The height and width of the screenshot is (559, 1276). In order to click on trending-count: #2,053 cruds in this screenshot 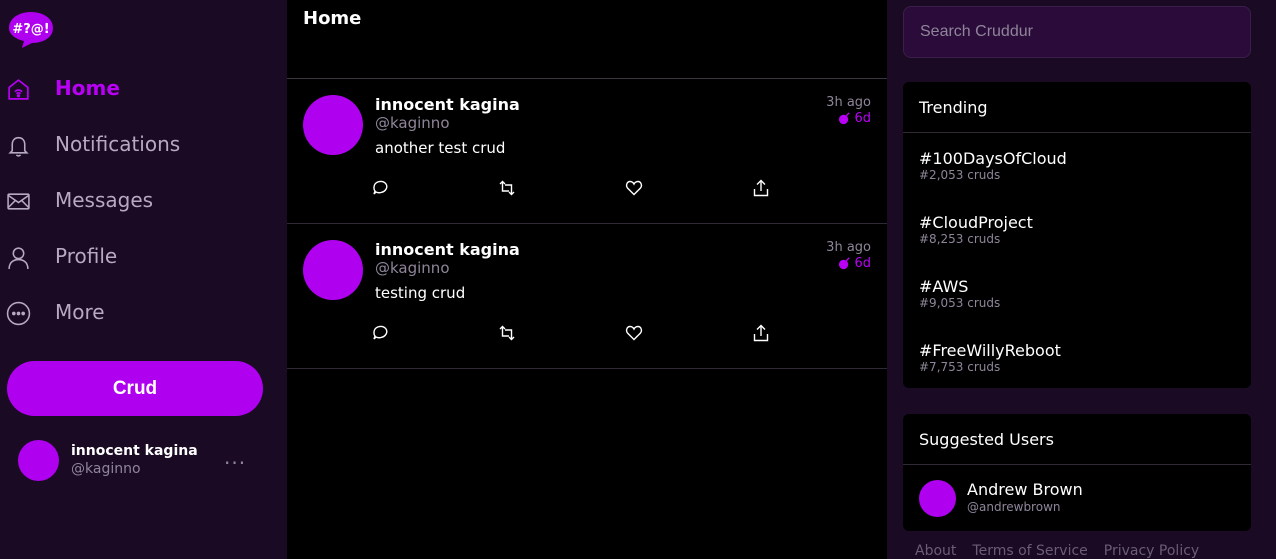, I will do `click(960, 175)`.